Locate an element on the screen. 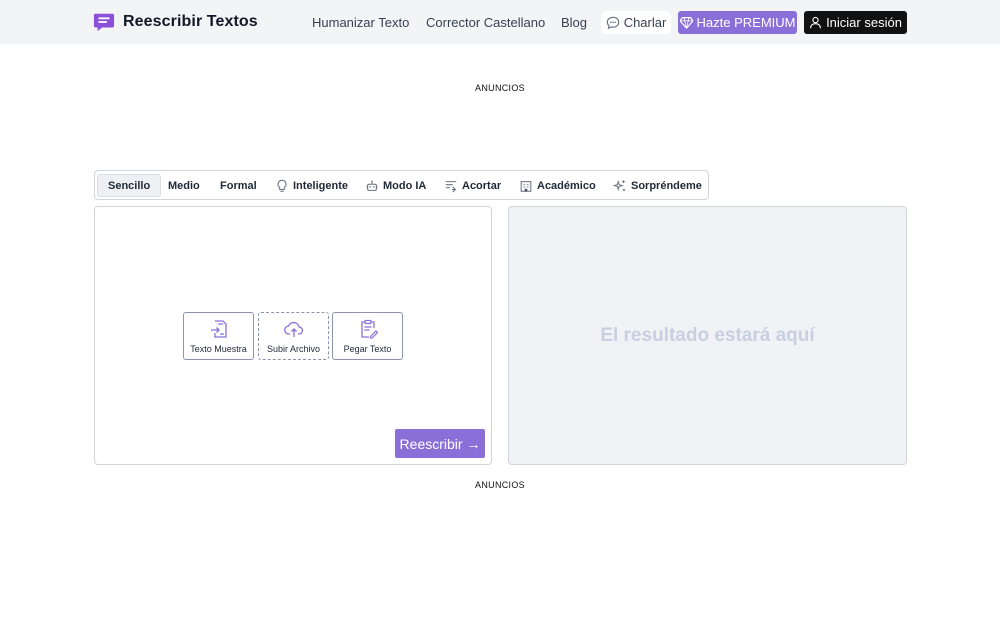 The width and height of the screenshot is (1000, 625). mode-label: Académico is located at coordinates (566, 185).